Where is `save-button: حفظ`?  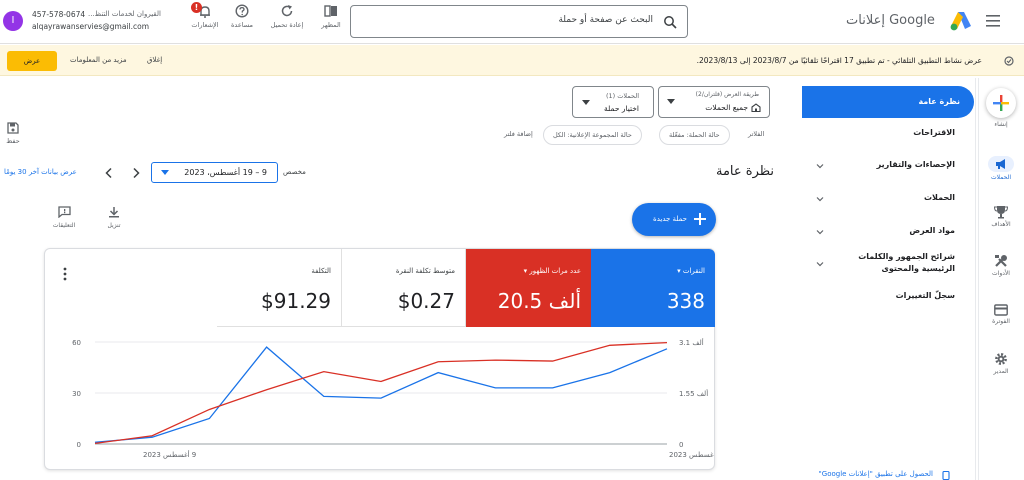
save-button: حفظ is located at coordinates (13, 133).